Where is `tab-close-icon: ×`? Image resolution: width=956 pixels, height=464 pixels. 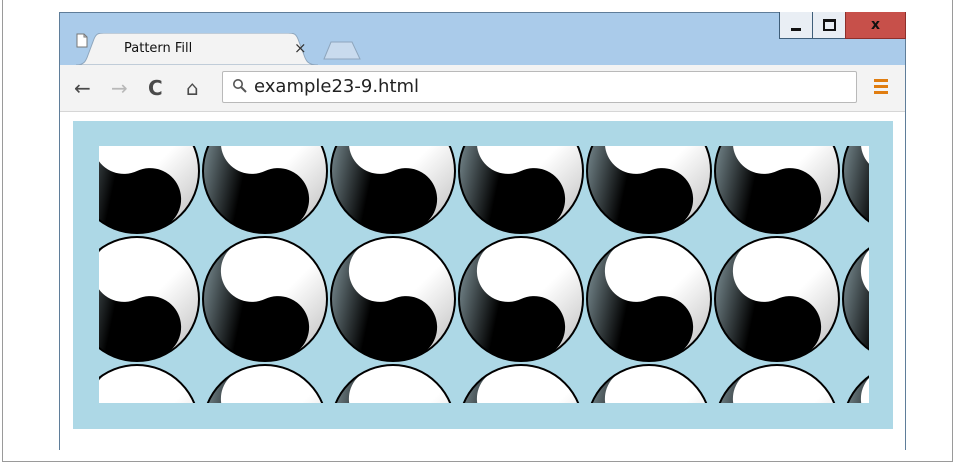
tab-close-icon: × is located at coordinates (300, 48).